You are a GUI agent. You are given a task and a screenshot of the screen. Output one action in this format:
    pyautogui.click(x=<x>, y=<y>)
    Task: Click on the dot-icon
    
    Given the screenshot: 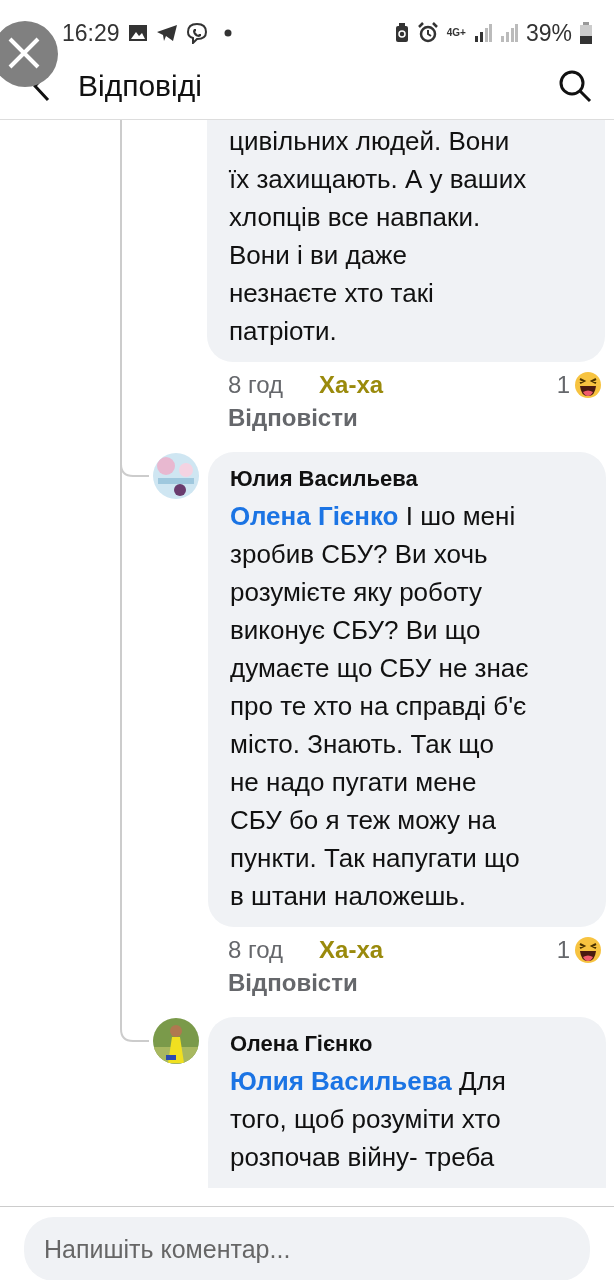 What is the action you would take?
    pyautogui.click(x=227, y=33)
    